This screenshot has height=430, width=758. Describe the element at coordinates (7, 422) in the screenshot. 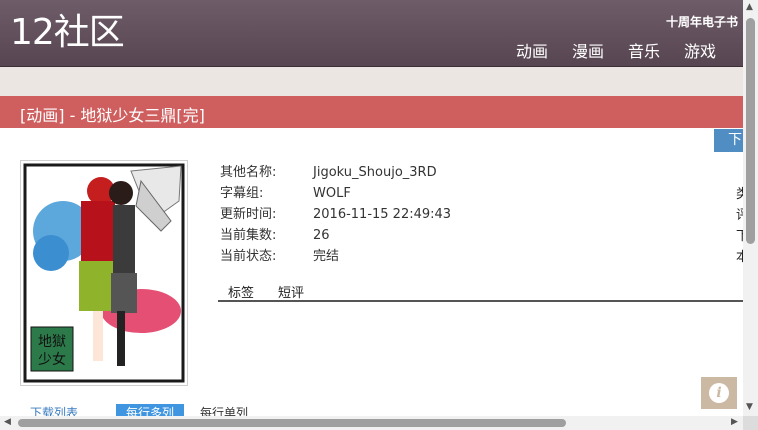

I see `scroll-left-icon: ◀` at that location.